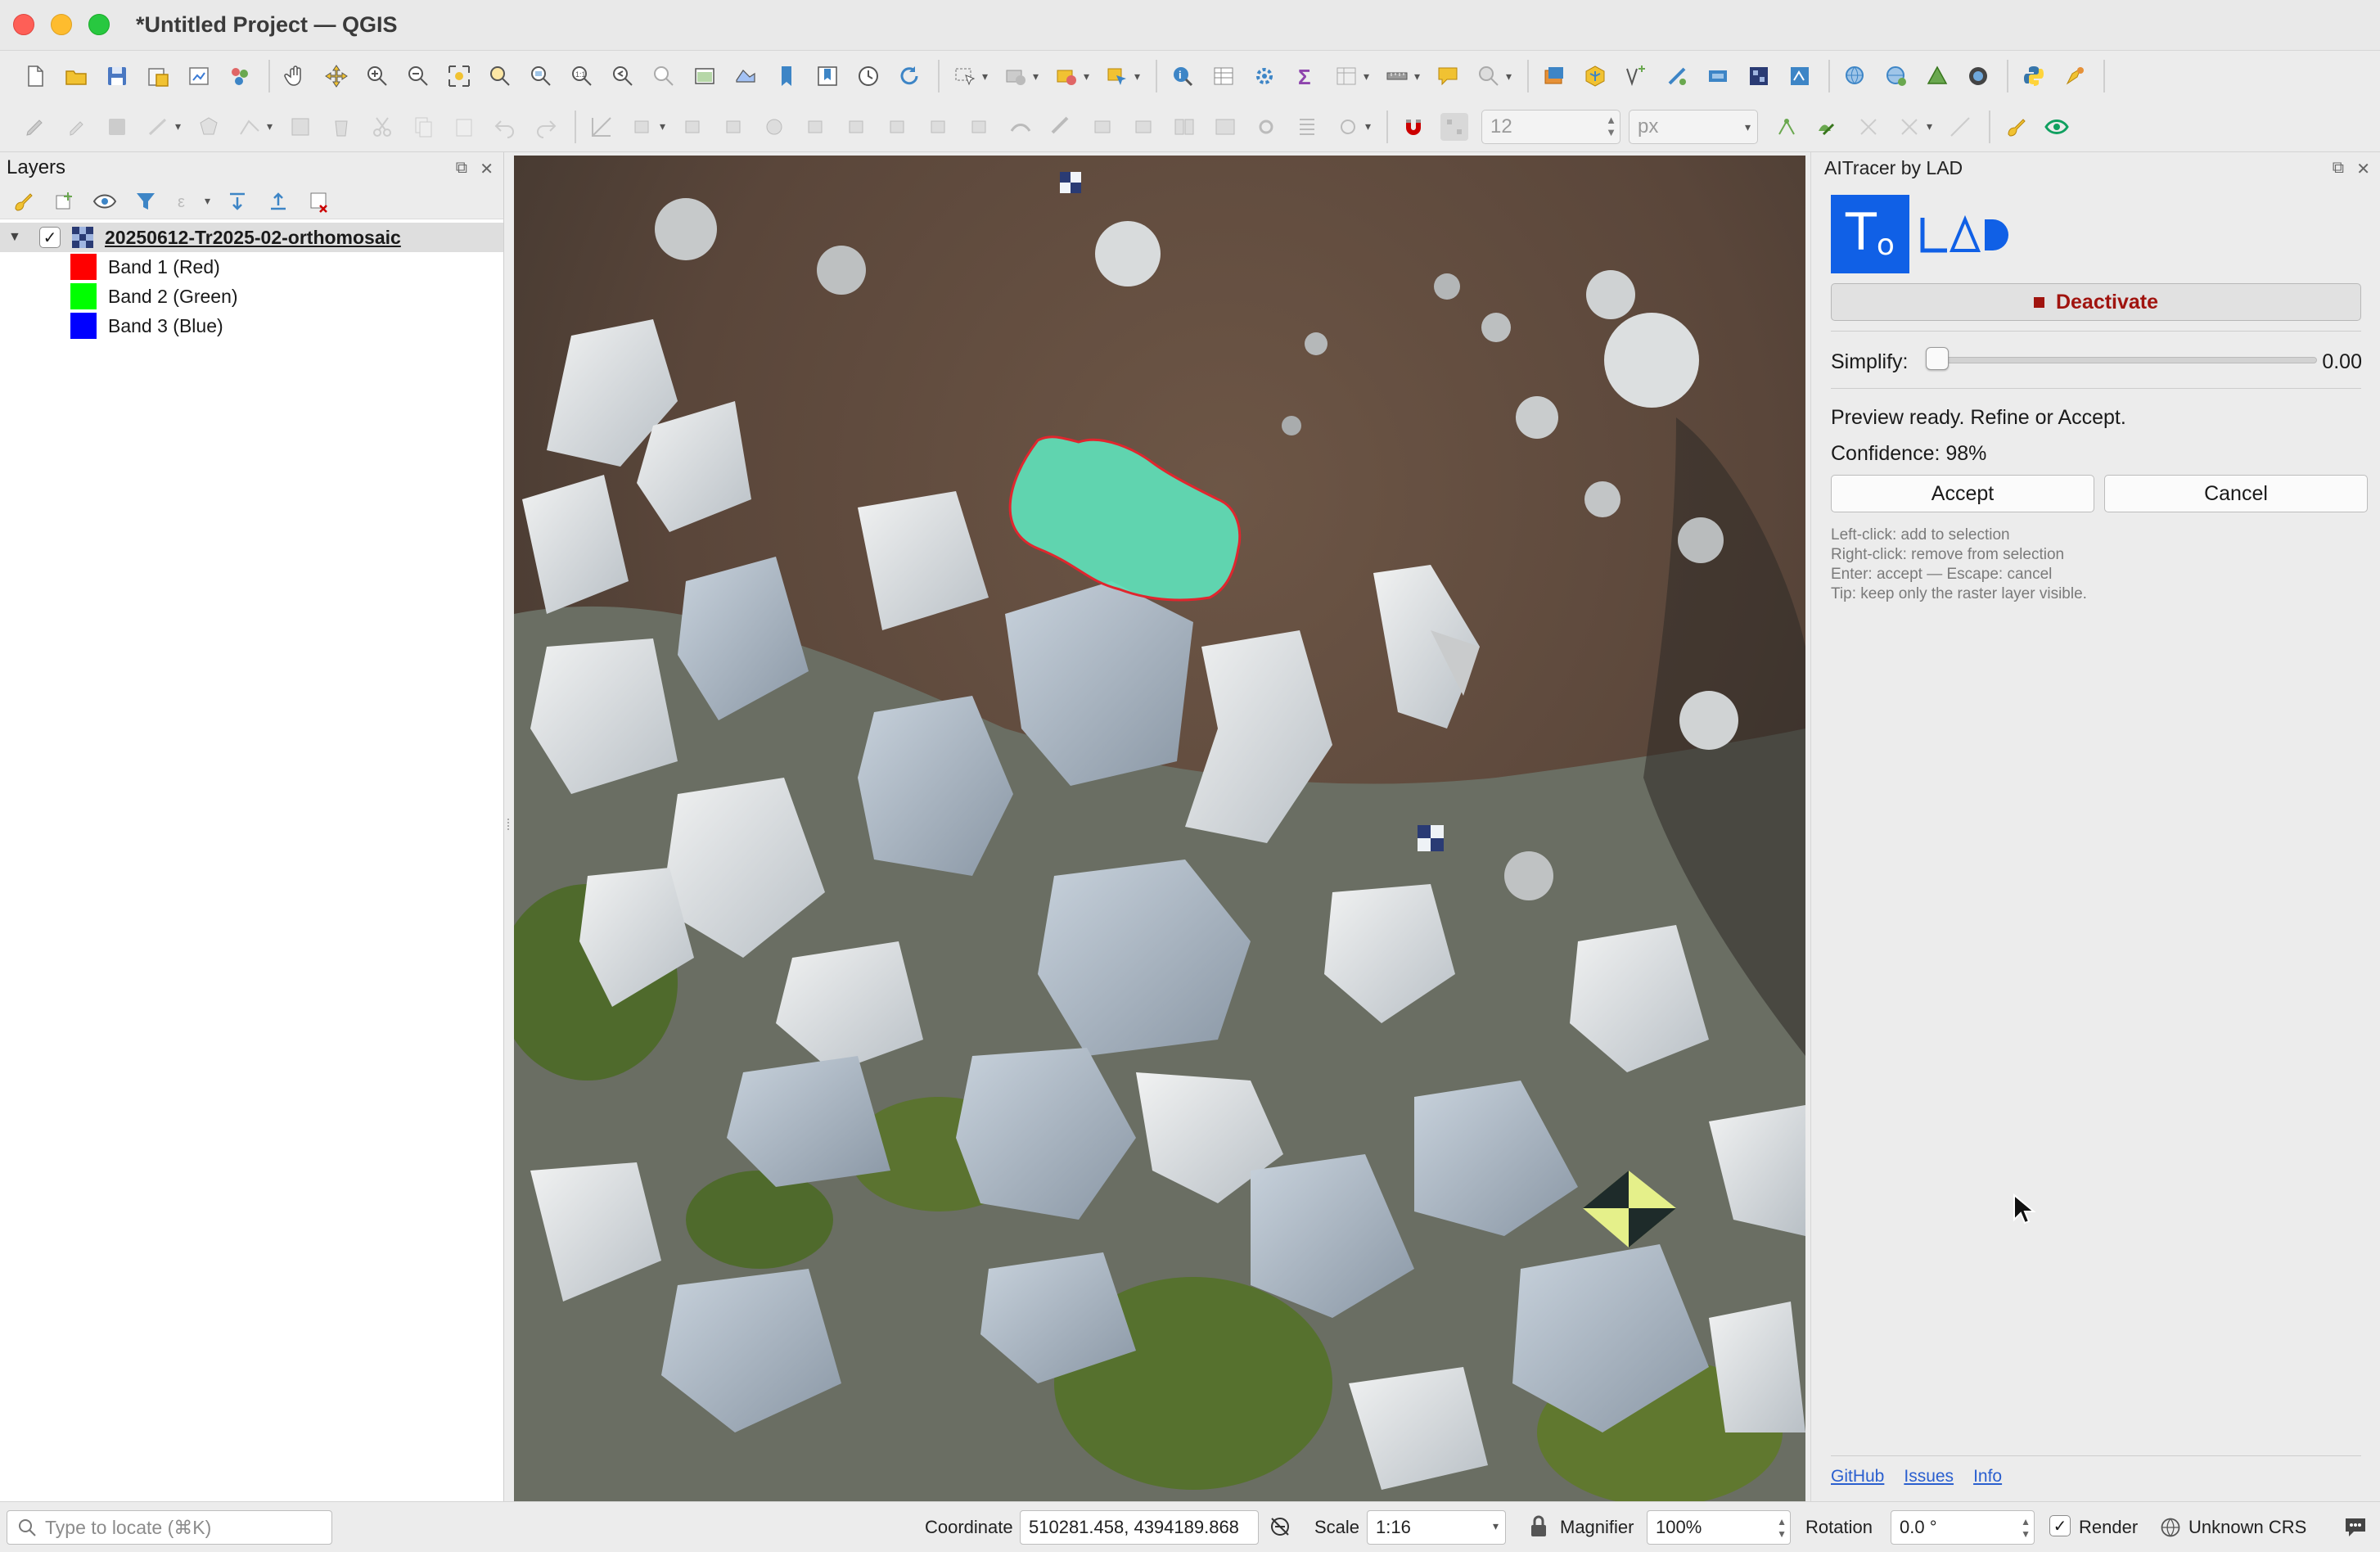  What do you see at coordinates (1413, 127) in the screenshot?
I see `snapping-magnet-icon` at bounding box center [1413, 127].